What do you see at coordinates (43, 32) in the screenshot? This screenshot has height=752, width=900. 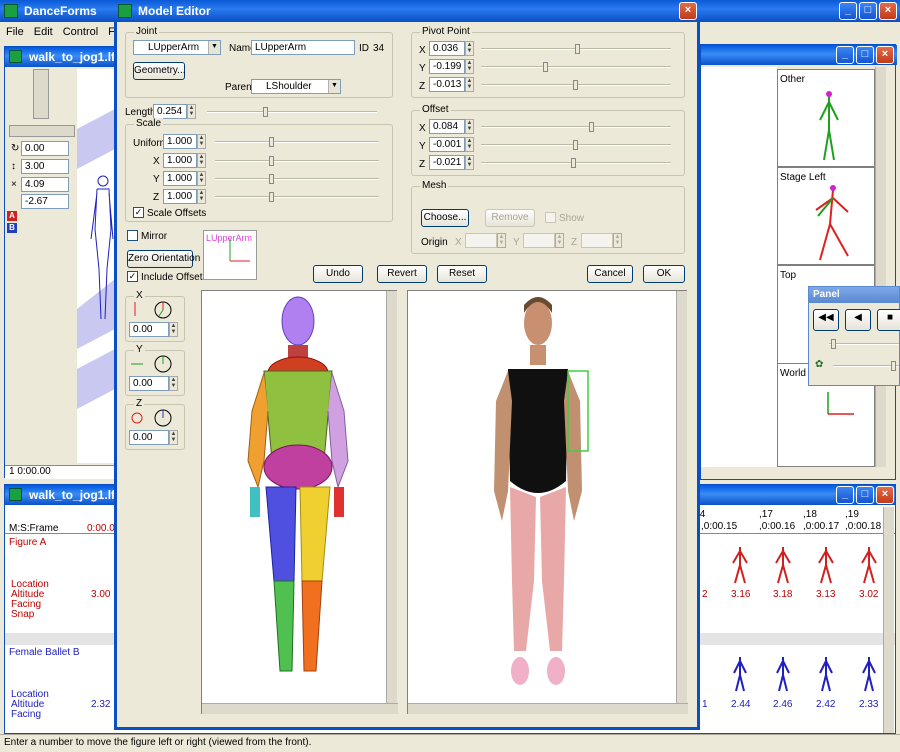 I see `menu-edit: Edit` at bounding box center [43, 32].